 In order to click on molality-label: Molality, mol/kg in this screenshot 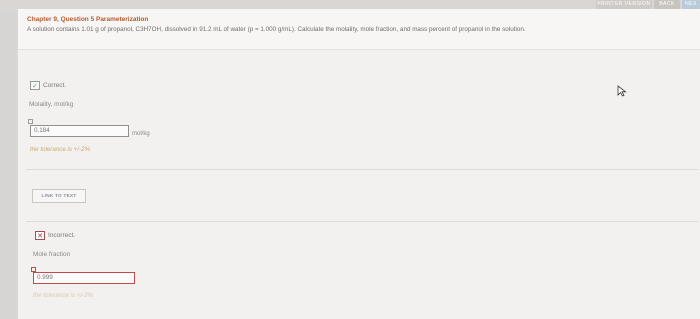, I will do `click(51, 104)`.